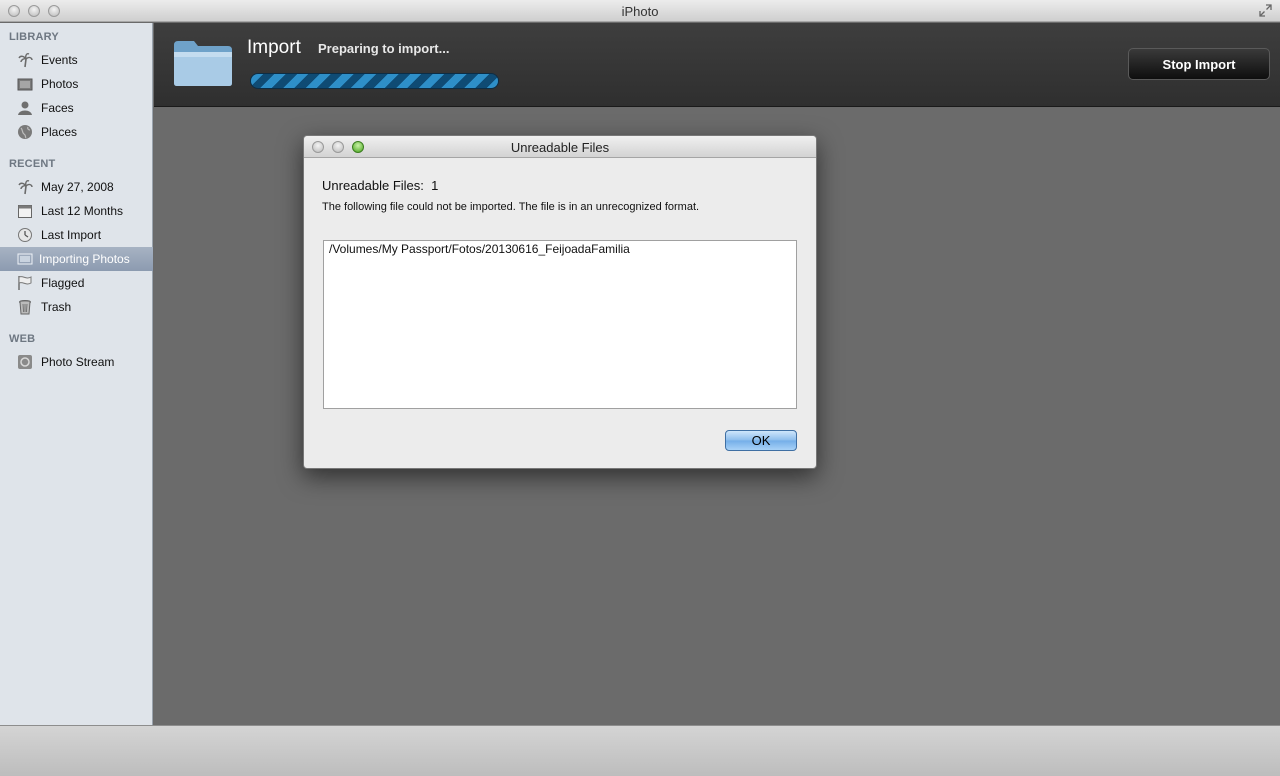  I want to click on sidebar-item-label: Events, so click(59, 60).